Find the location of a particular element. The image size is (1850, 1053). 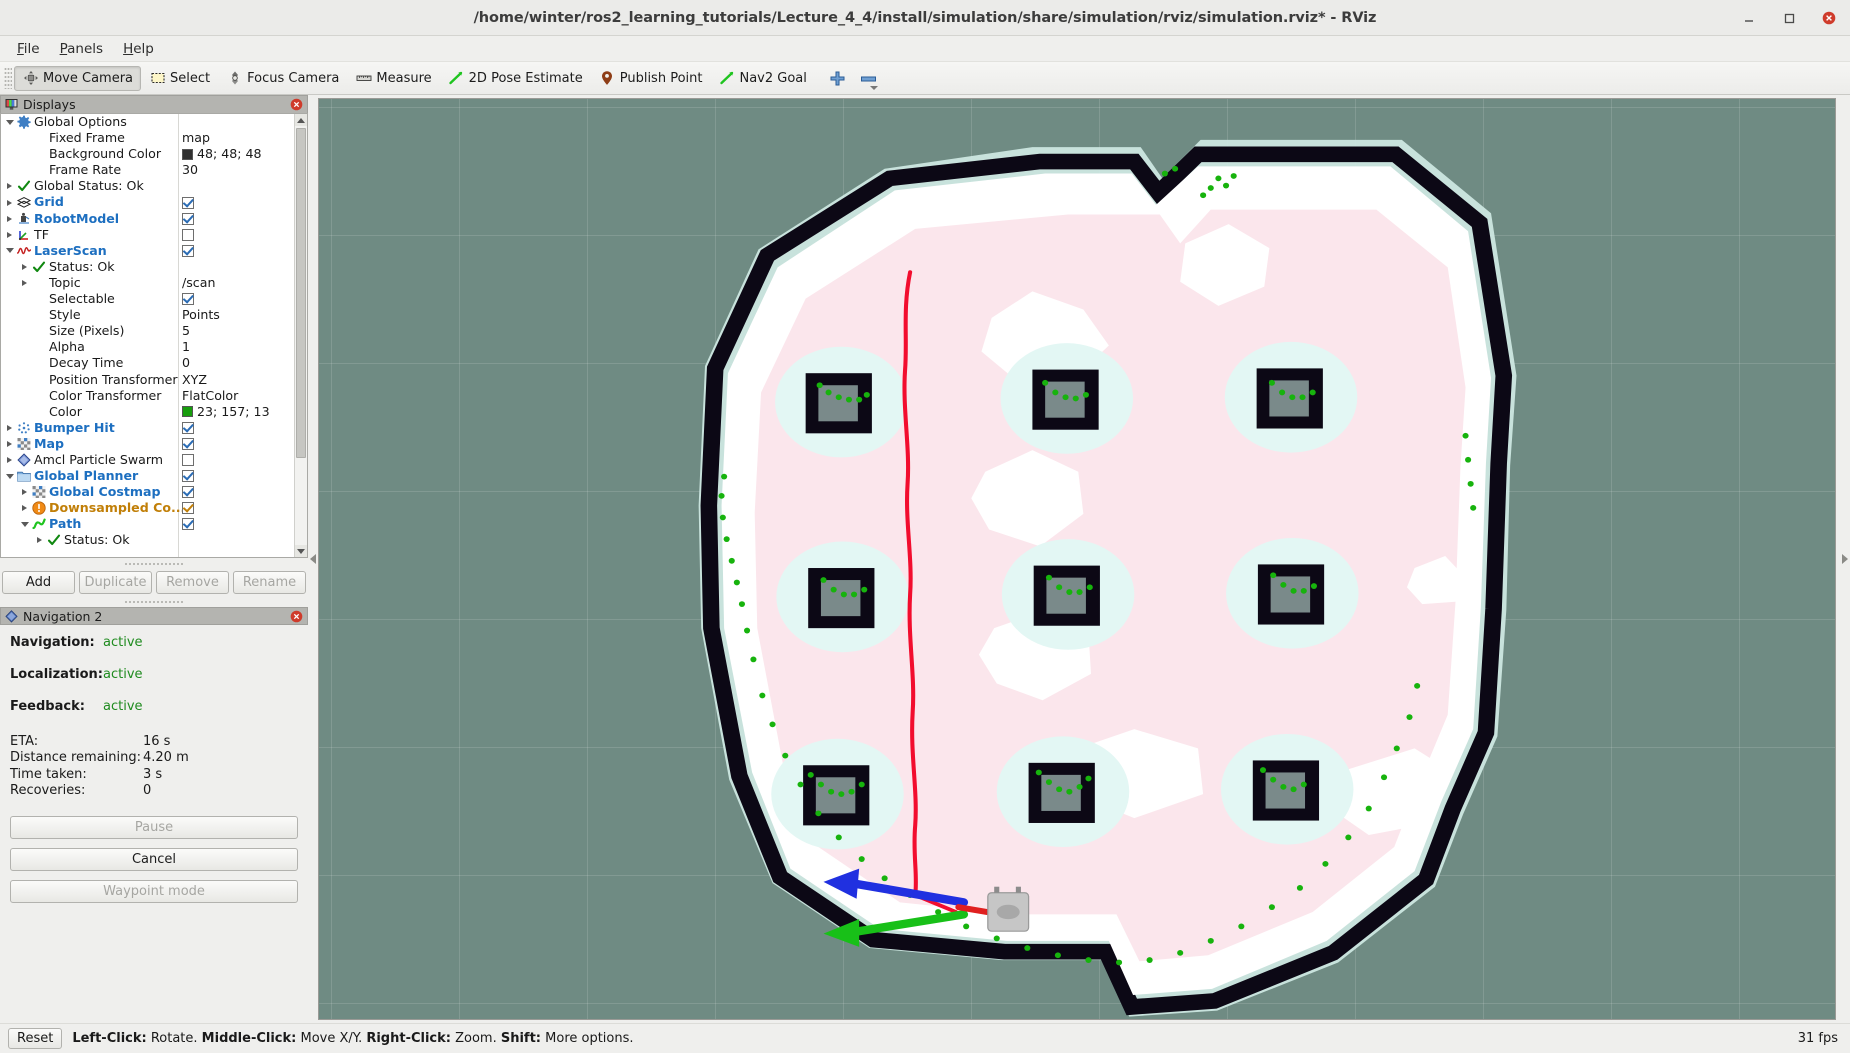

display-row: Map is located at coordinates (147, 444).